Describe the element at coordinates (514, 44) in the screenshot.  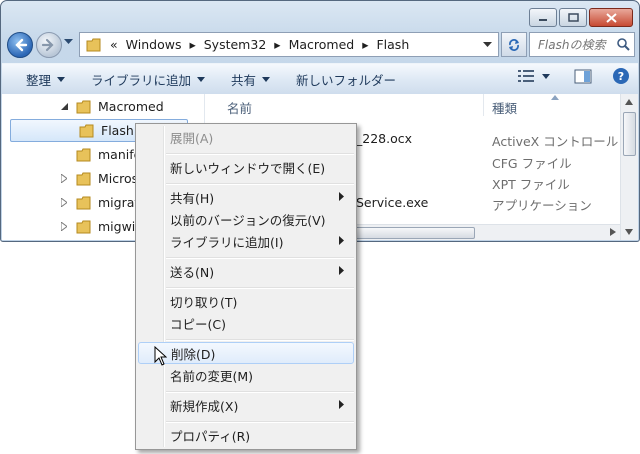
I see `refresh-button` at that location.